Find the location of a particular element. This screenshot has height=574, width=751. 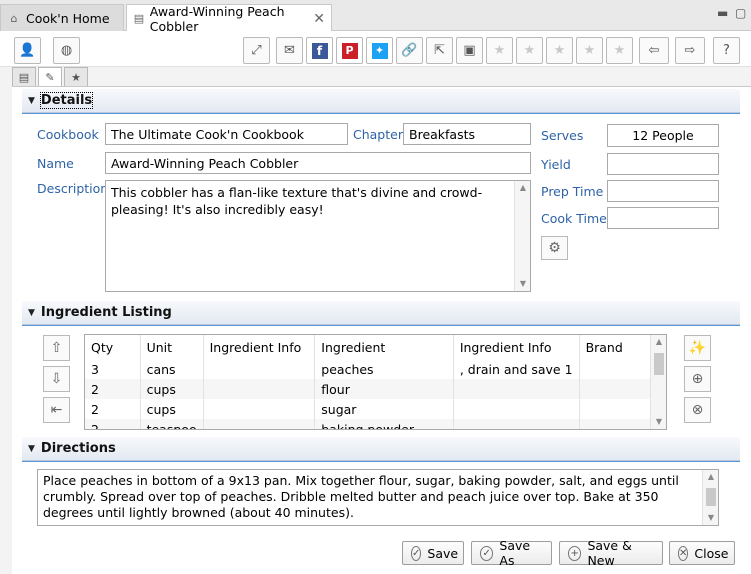

link-button: 🔗 is located at coordinates (409, 50).